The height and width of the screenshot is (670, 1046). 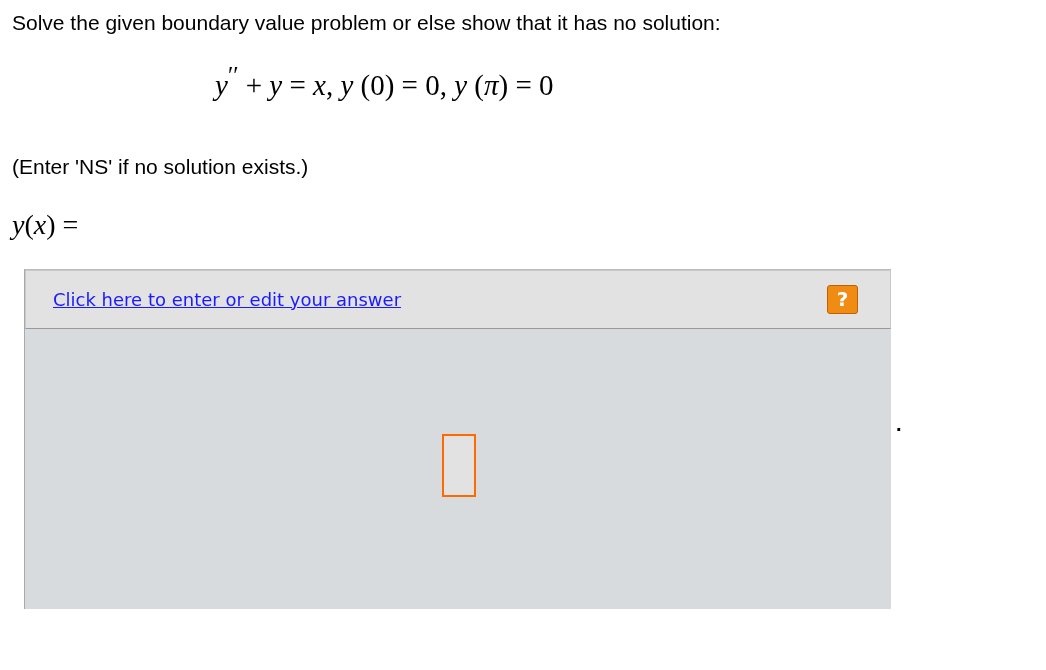 I want to click on period-mark: ., so click(x=899, y=423).